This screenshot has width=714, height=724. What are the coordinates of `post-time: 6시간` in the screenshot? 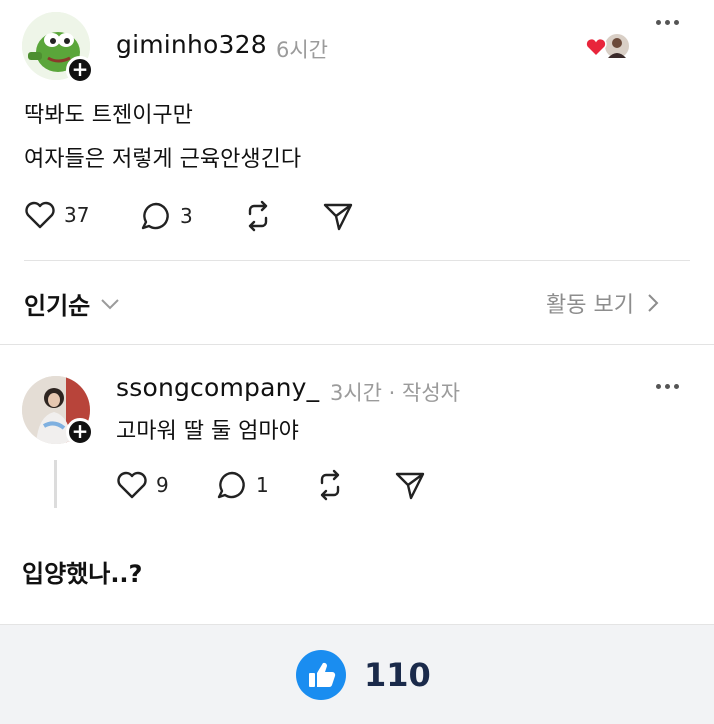 It's located at (302, 50).